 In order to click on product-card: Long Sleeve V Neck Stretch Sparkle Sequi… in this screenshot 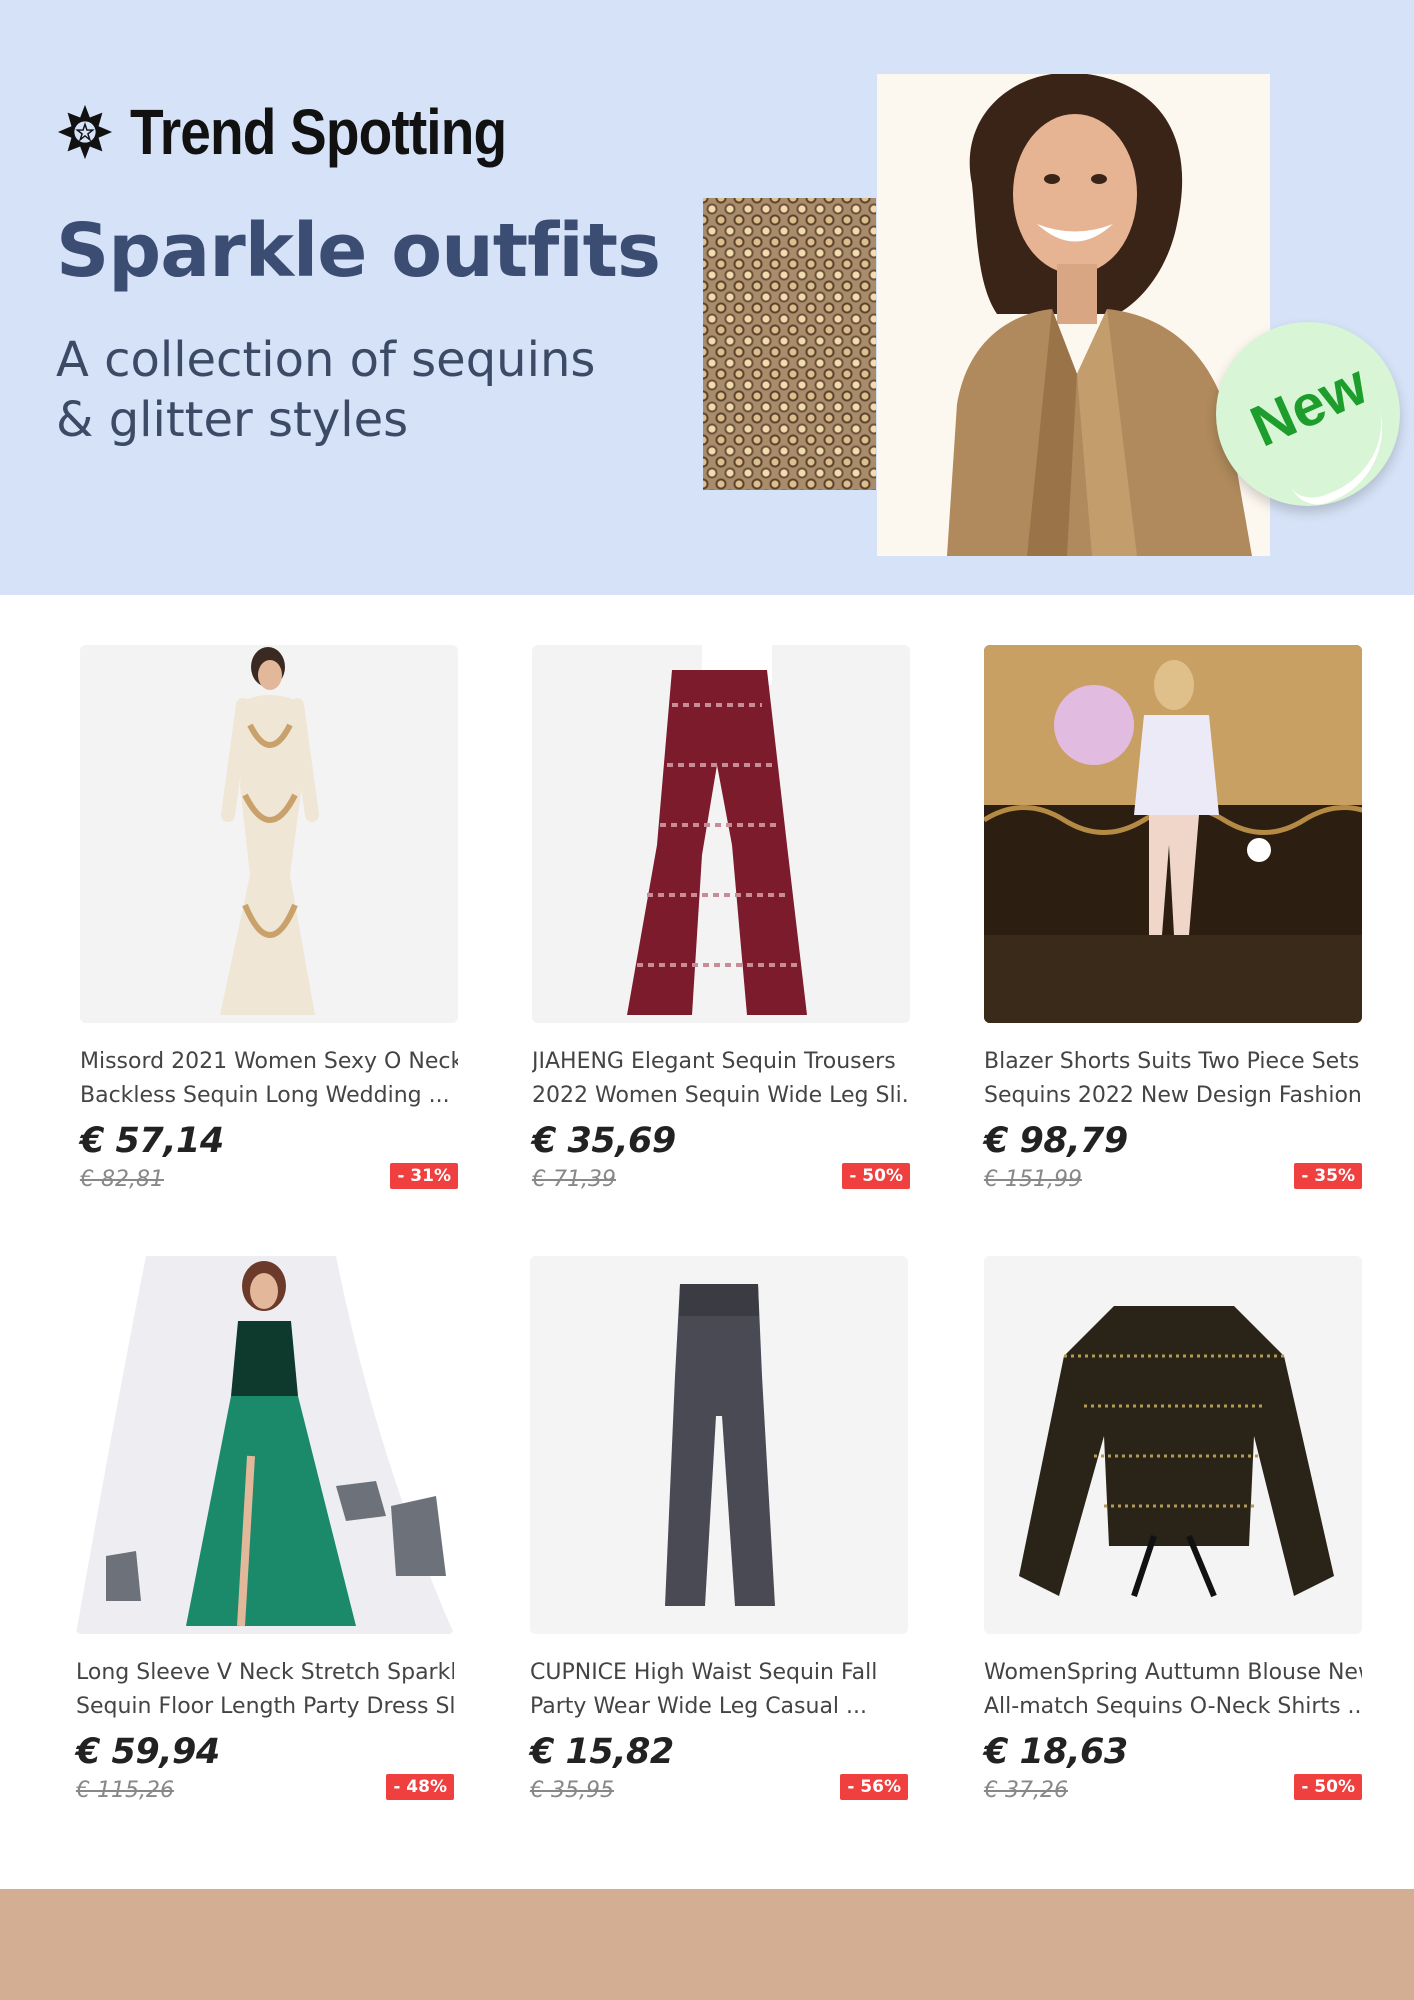, I will do `click(265, 1532)`.